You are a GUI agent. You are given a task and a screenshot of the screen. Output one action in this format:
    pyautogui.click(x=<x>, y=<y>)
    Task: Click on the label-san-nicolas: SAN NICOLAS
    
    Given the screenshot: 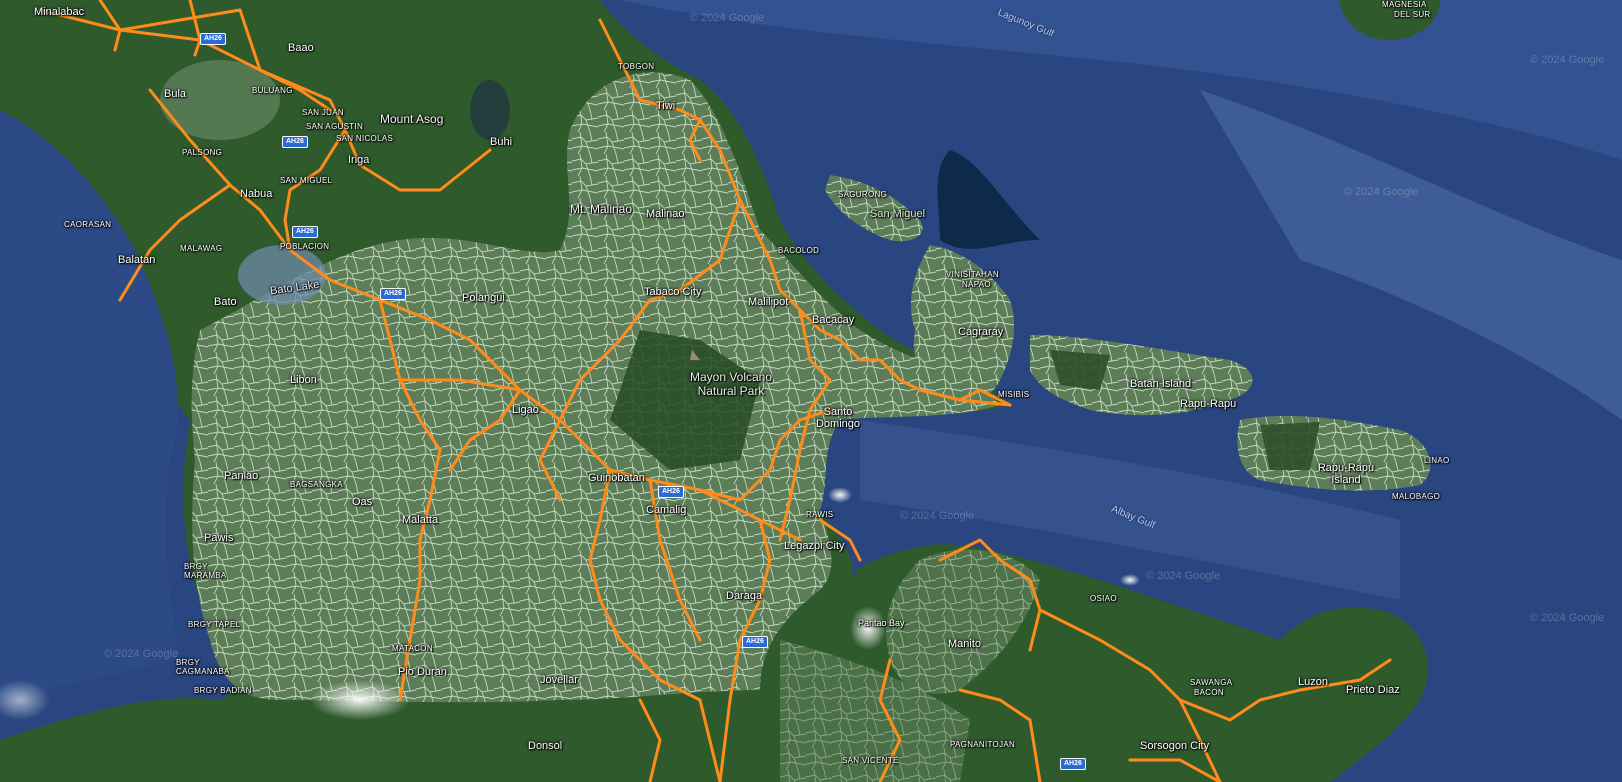 What is the action you would take?
    pyautogui.click(x=365, y=138)
    